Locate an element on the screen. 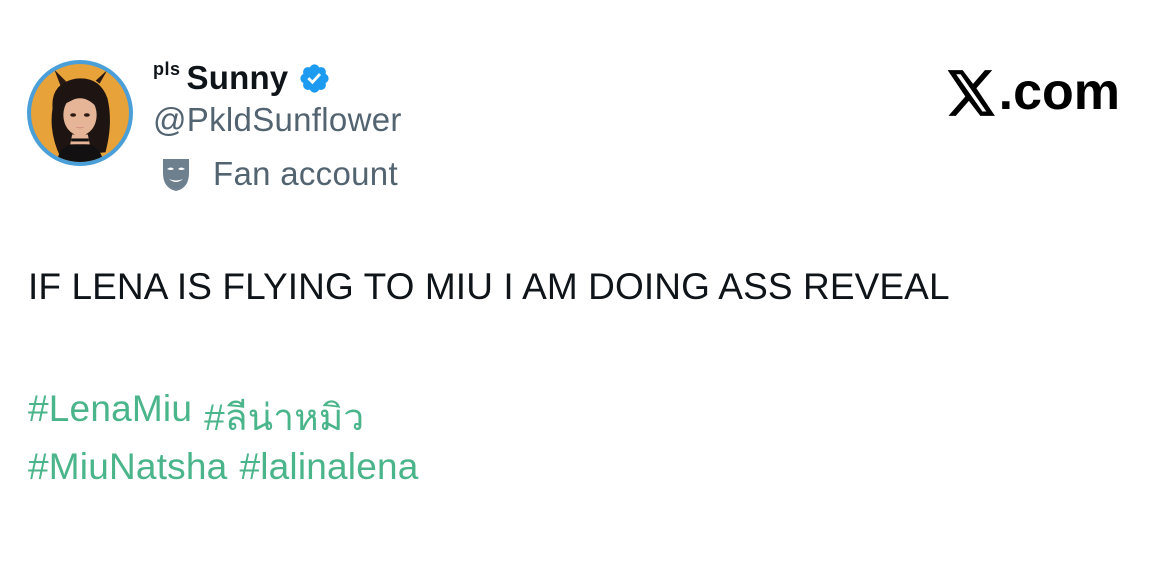 This screenshot has height=561, width=1170. avatar-image is located at coordinates (80, 113).